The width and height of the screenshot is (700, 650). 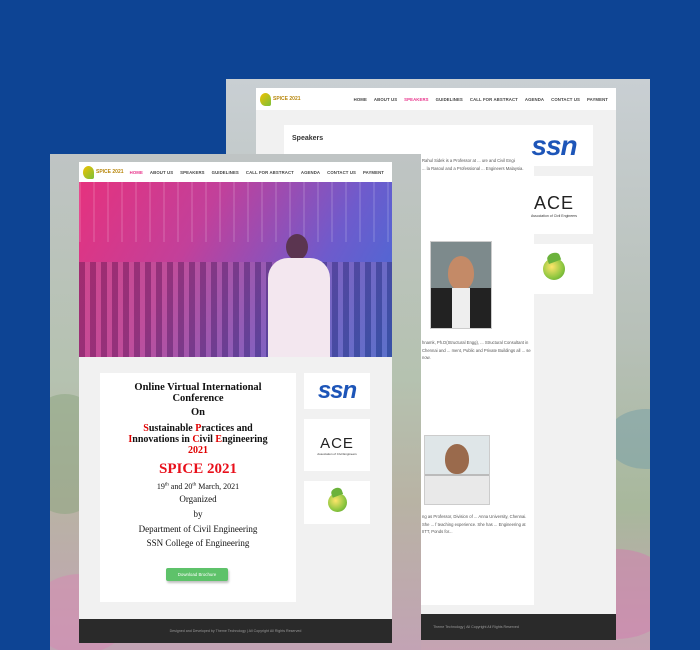 I want to click on back-nav-home: HOME, so click(x=360, y=99).